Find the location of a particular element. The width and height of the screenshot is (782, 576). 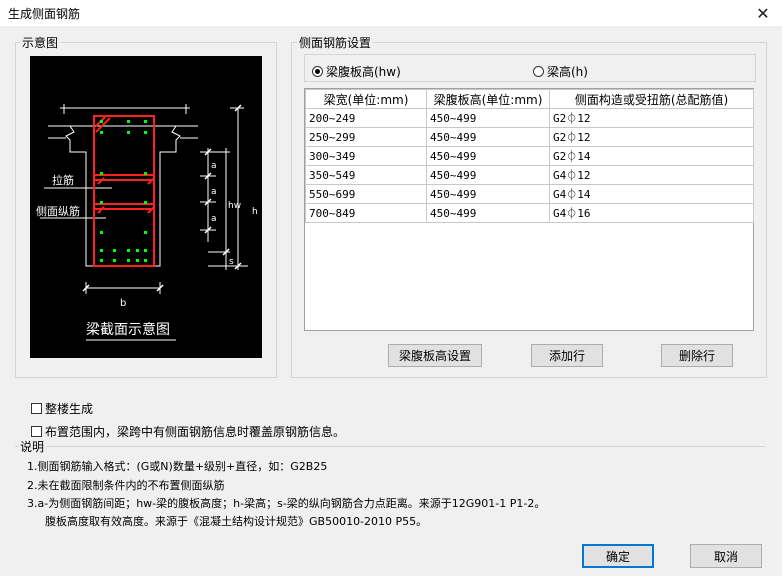

label-tie: 拉筋 is located at coordinates (63, 180).